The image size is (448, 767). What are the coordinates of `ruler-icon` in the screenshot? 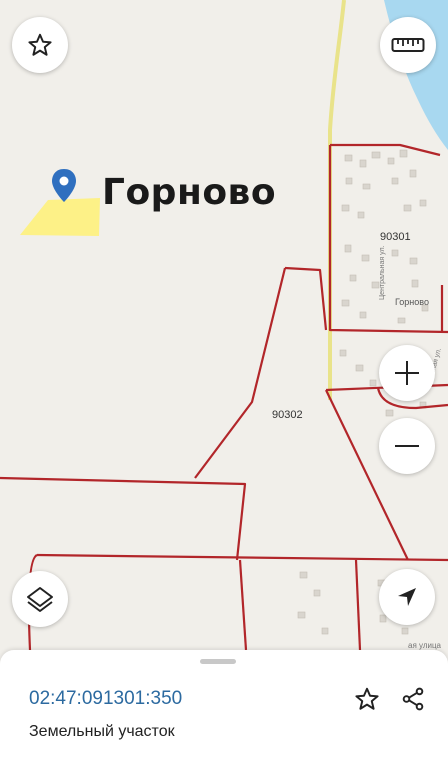 It's located at (408, 45).